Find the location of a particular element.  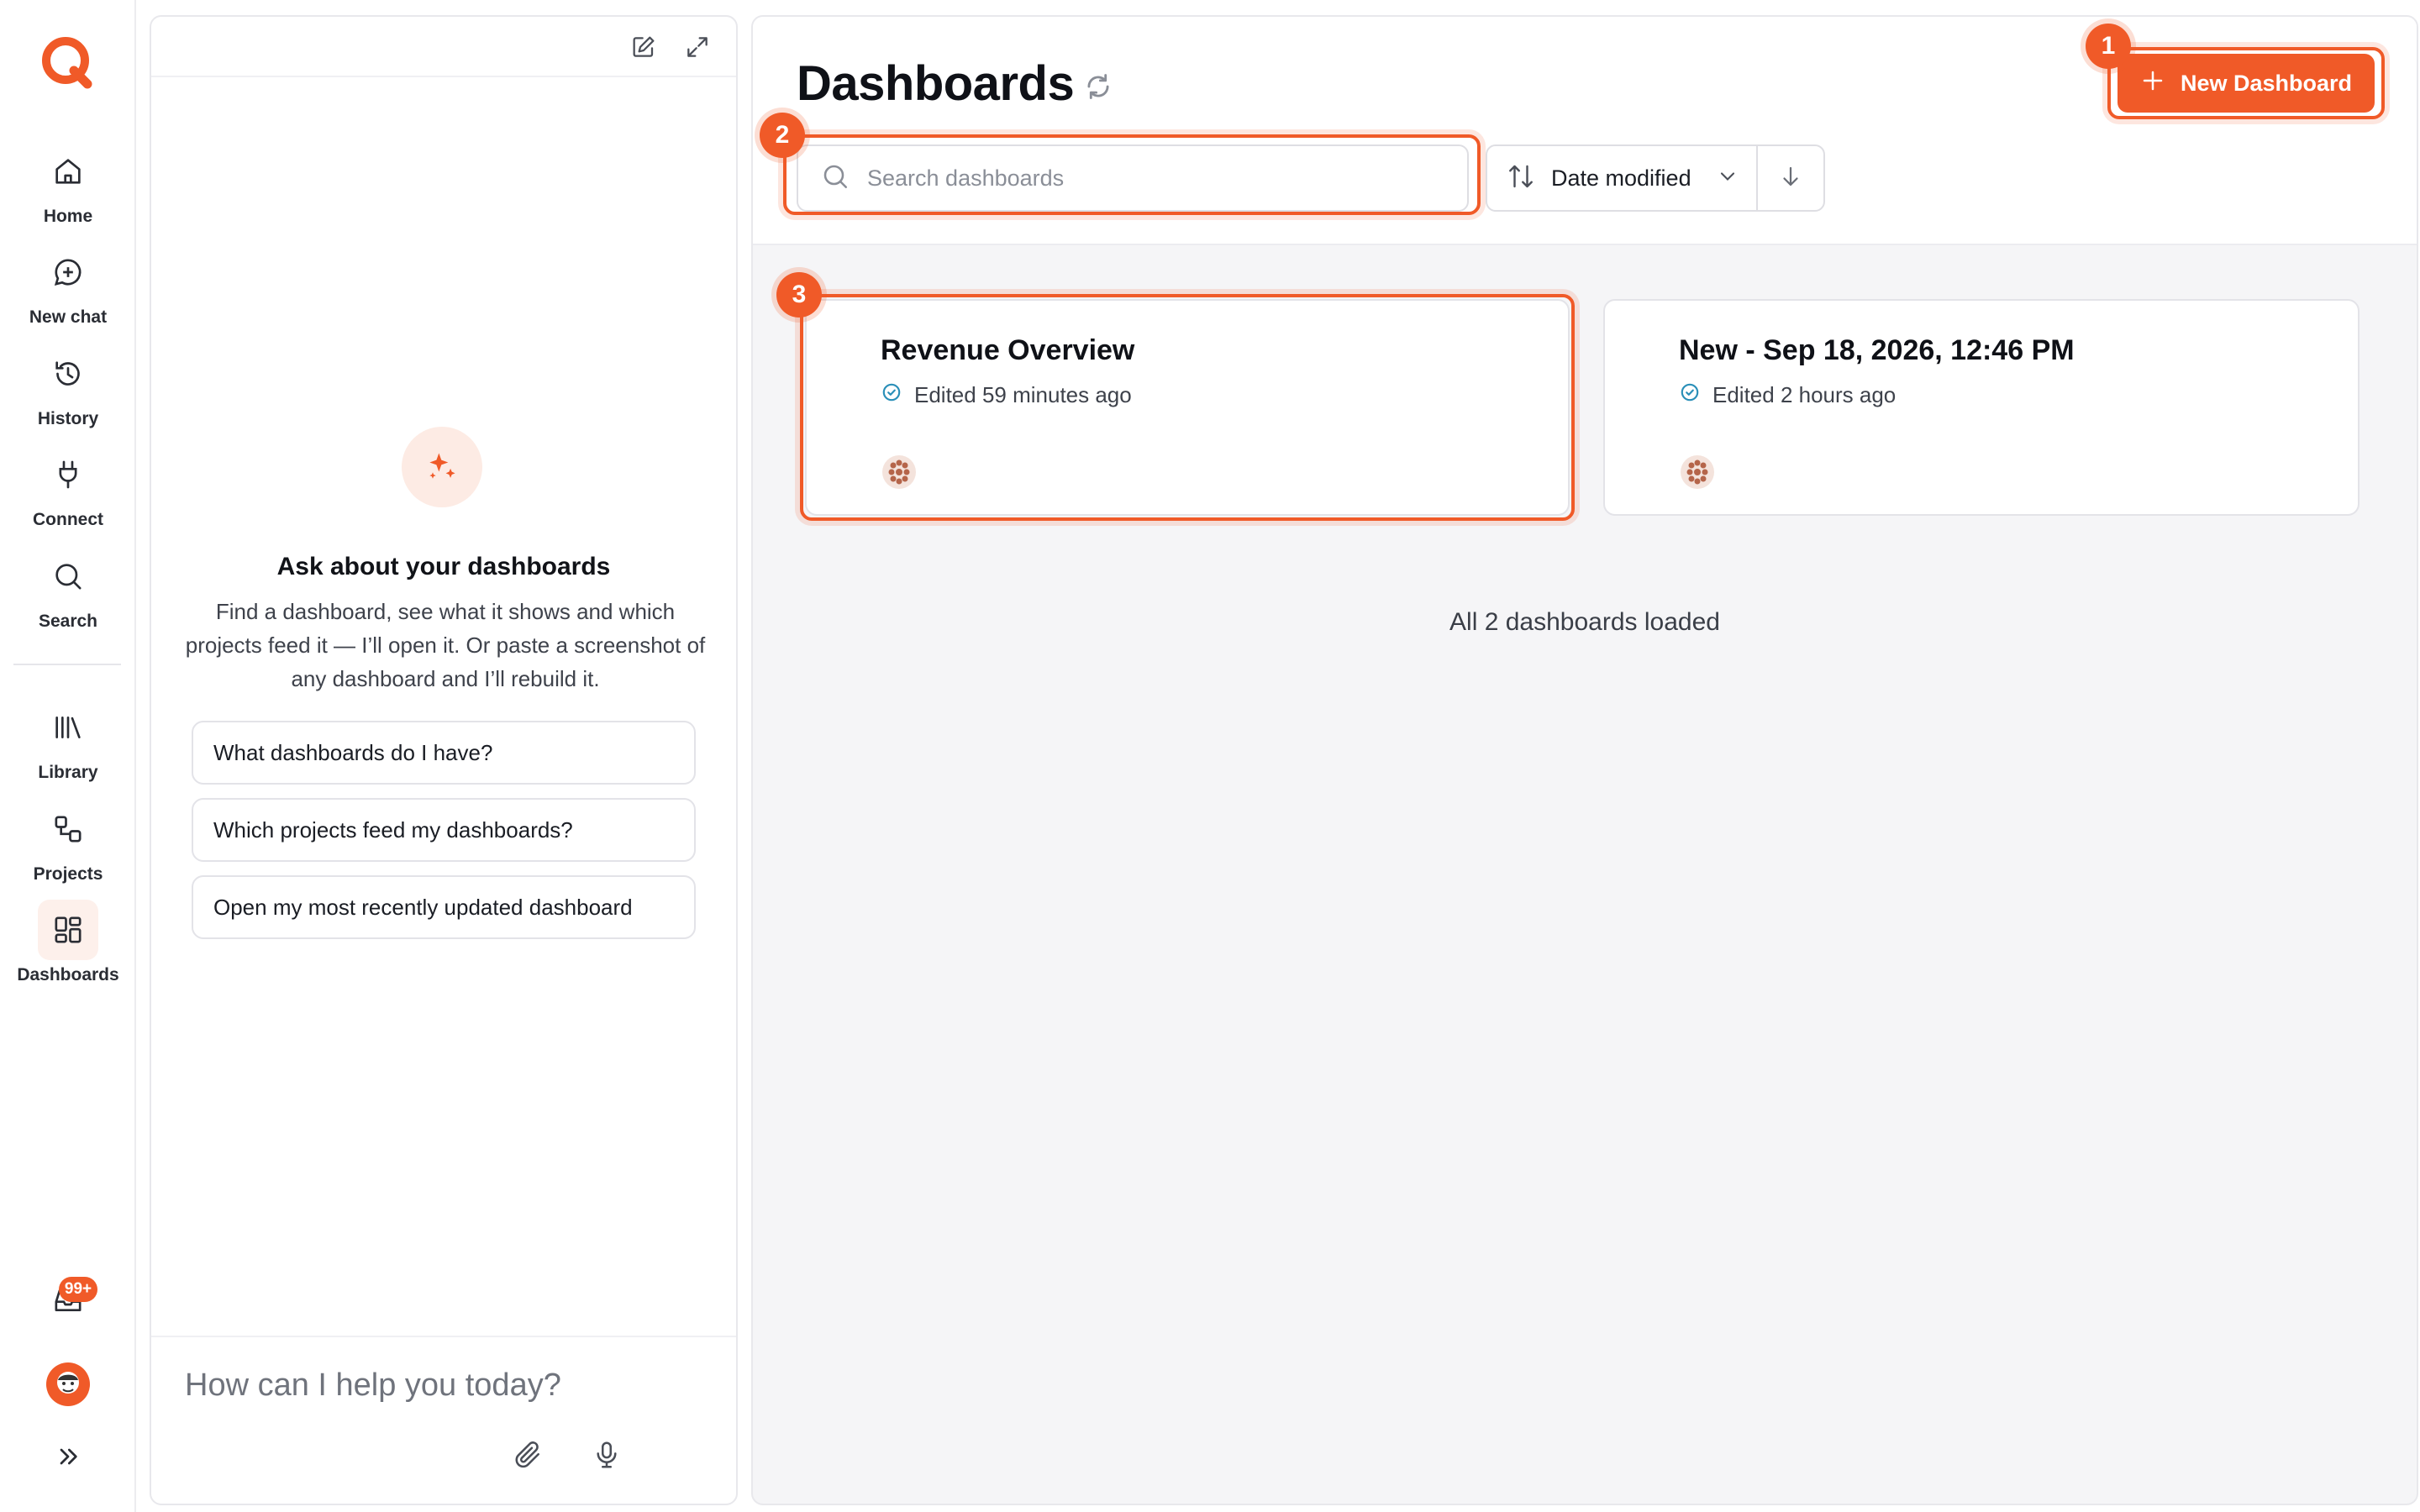

refresh-button is located at coordinates (1098, 88).